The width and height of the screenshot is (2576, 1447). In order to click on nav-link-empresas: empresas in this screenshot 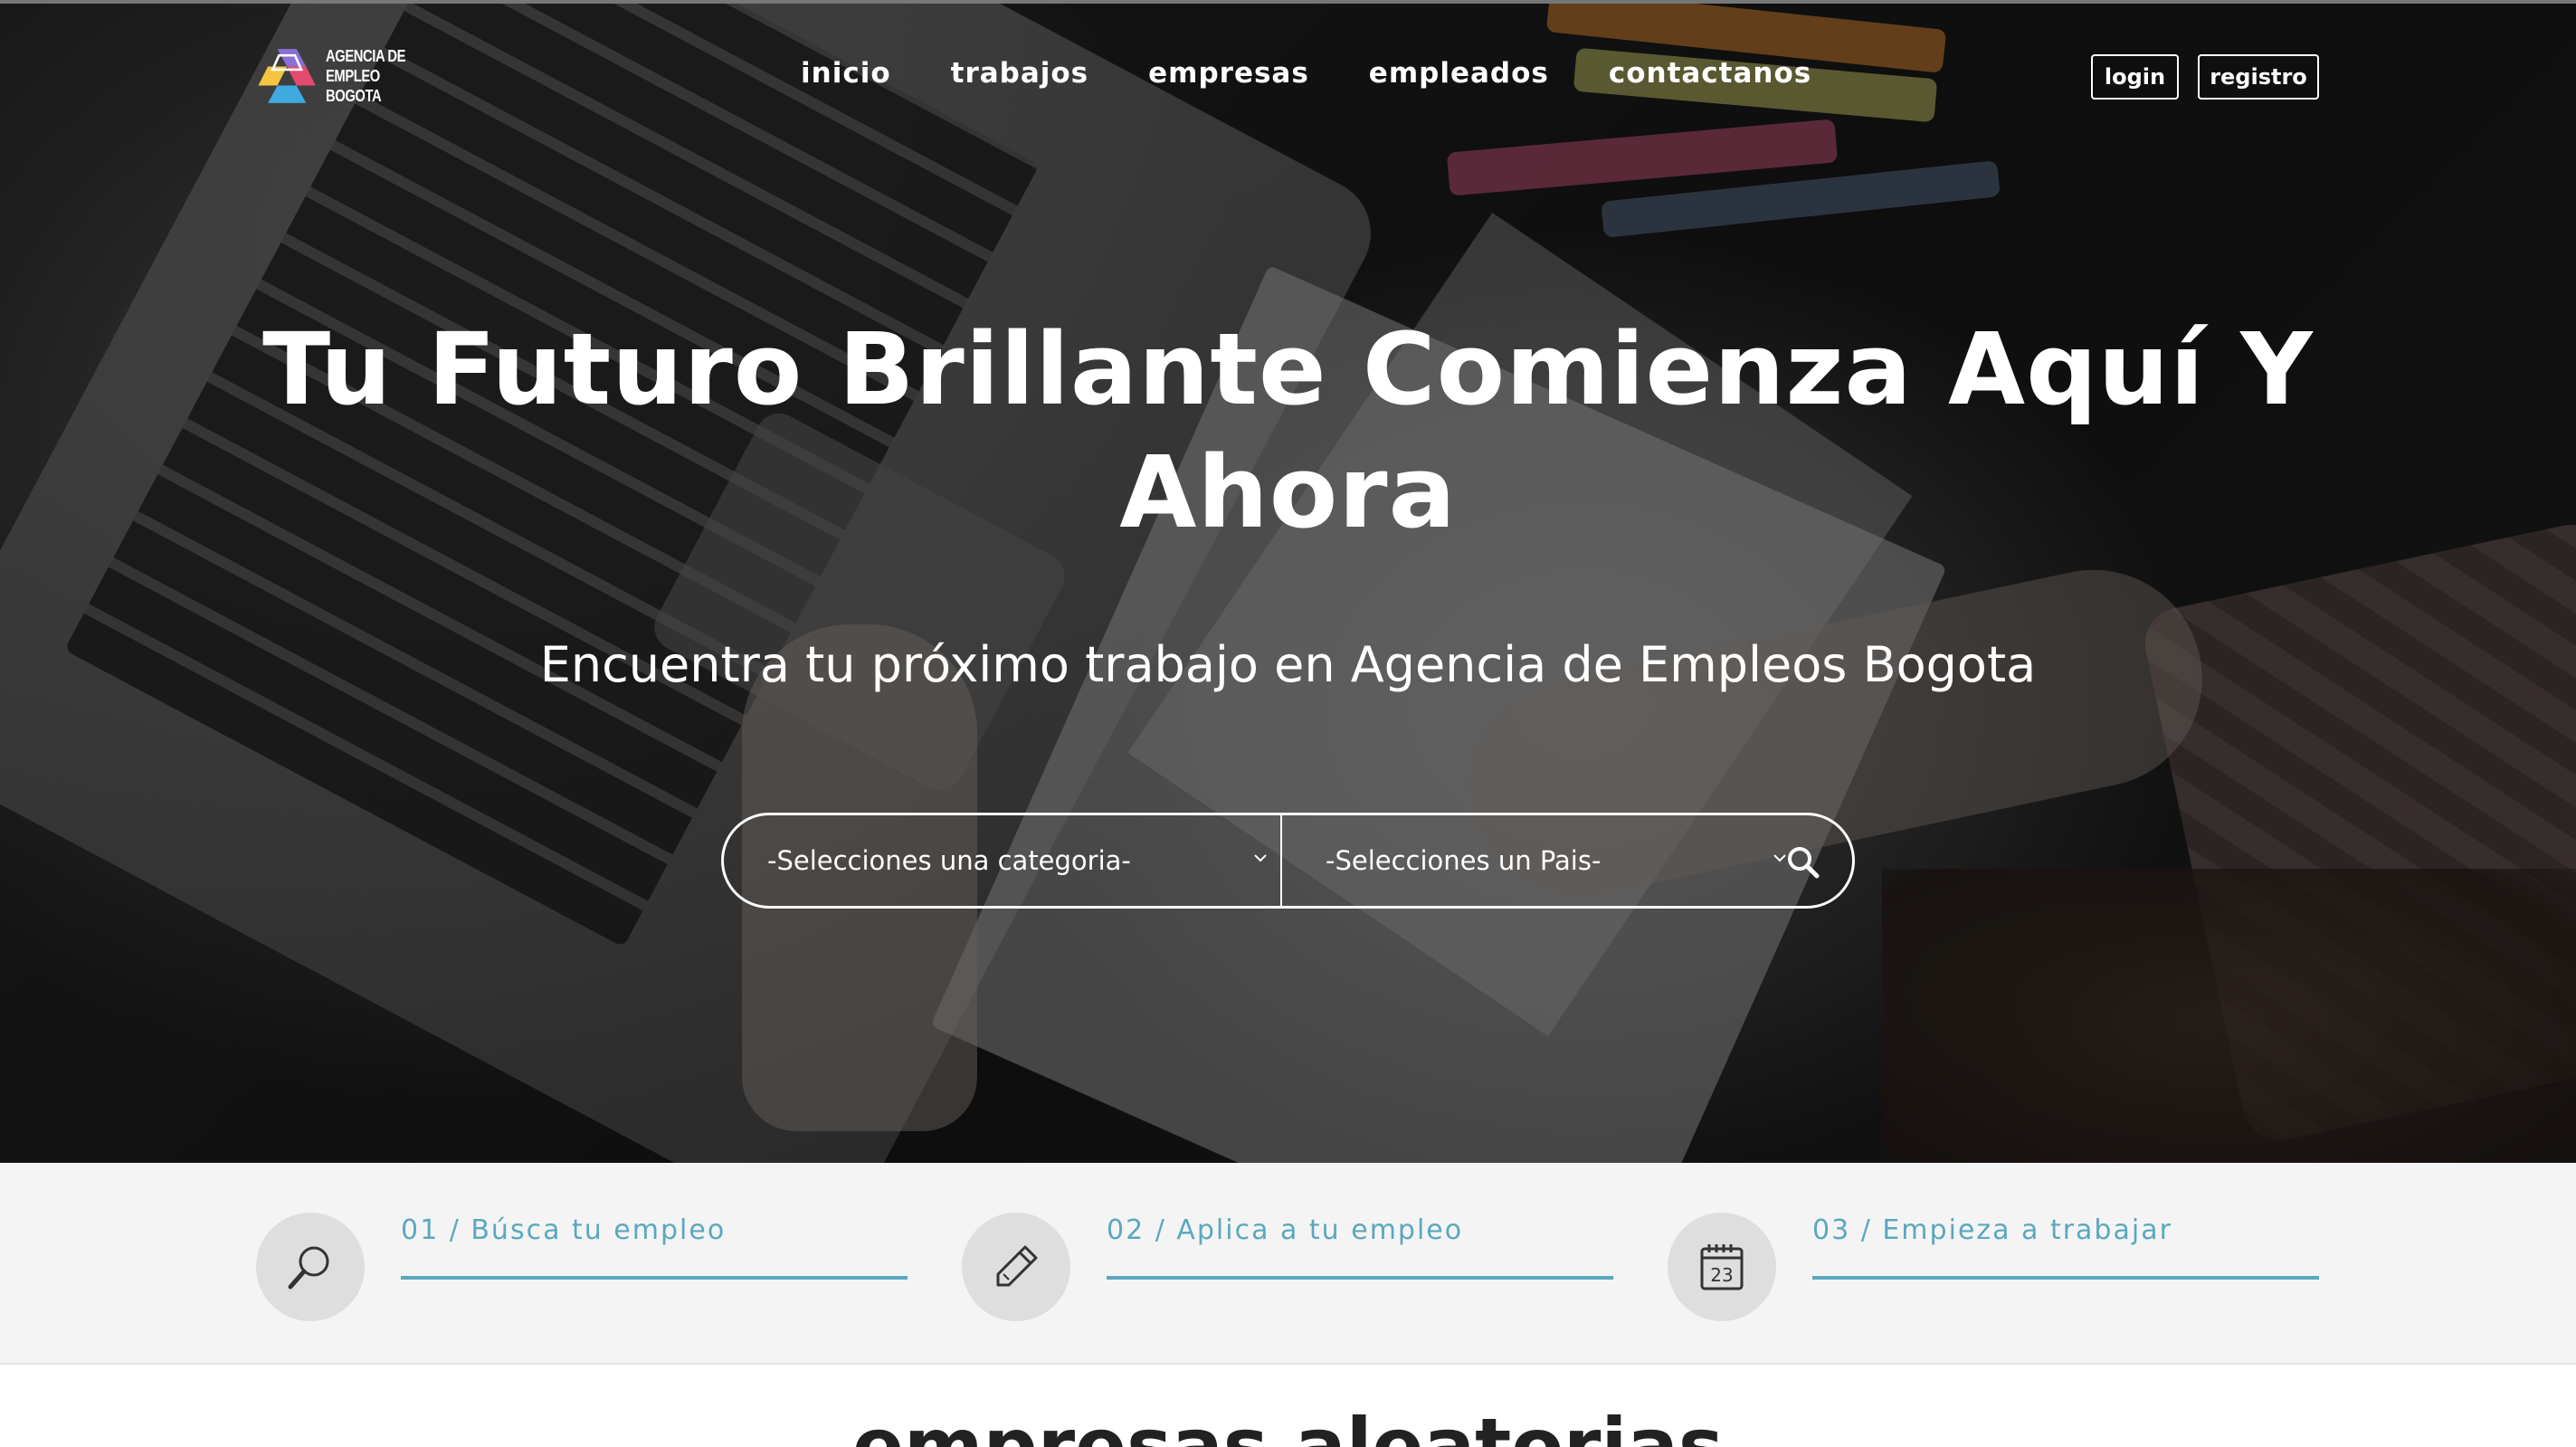, I will do `click(1228, 73)`.